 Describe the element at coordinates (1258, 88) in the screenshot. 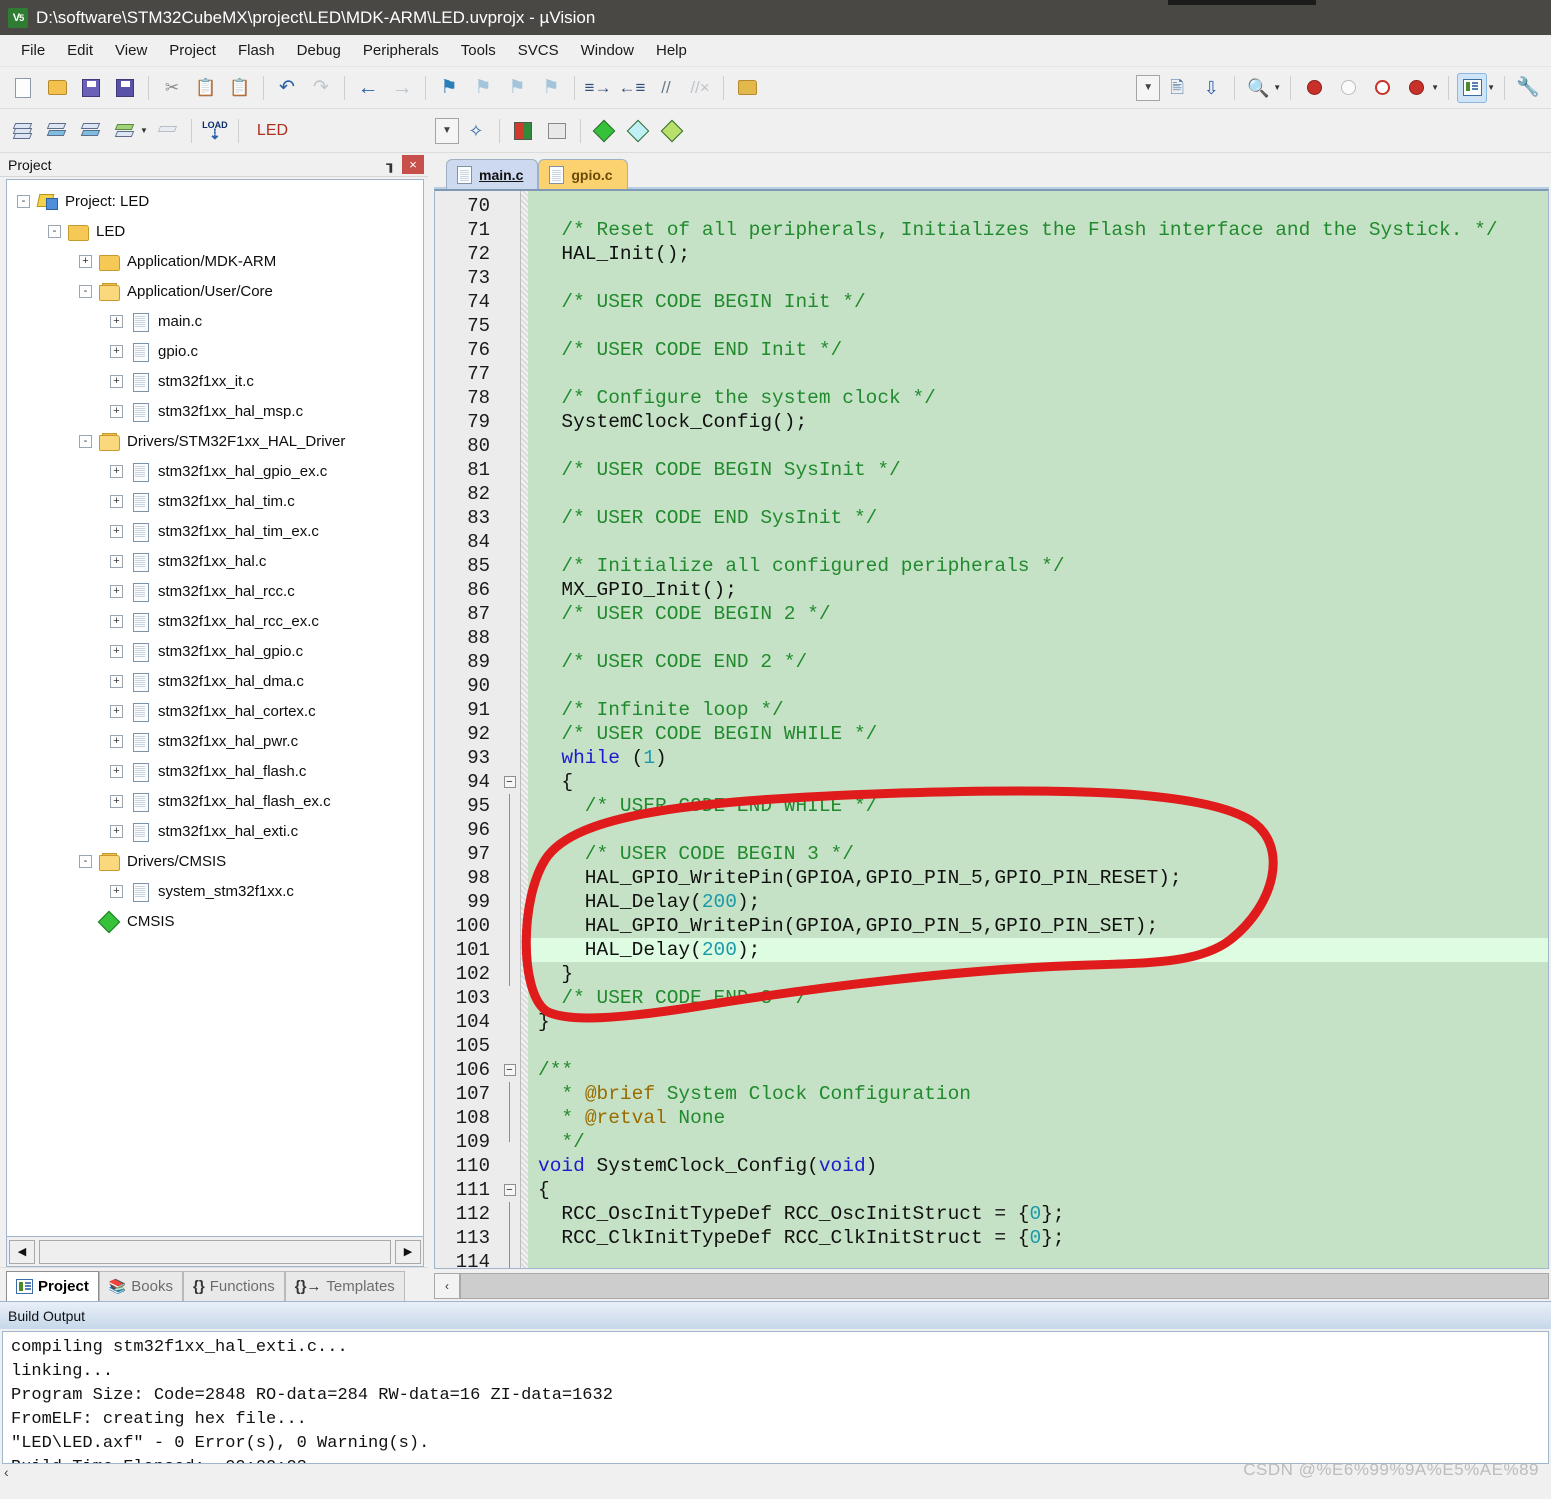

I see `find-icon: 🔍` at that location.